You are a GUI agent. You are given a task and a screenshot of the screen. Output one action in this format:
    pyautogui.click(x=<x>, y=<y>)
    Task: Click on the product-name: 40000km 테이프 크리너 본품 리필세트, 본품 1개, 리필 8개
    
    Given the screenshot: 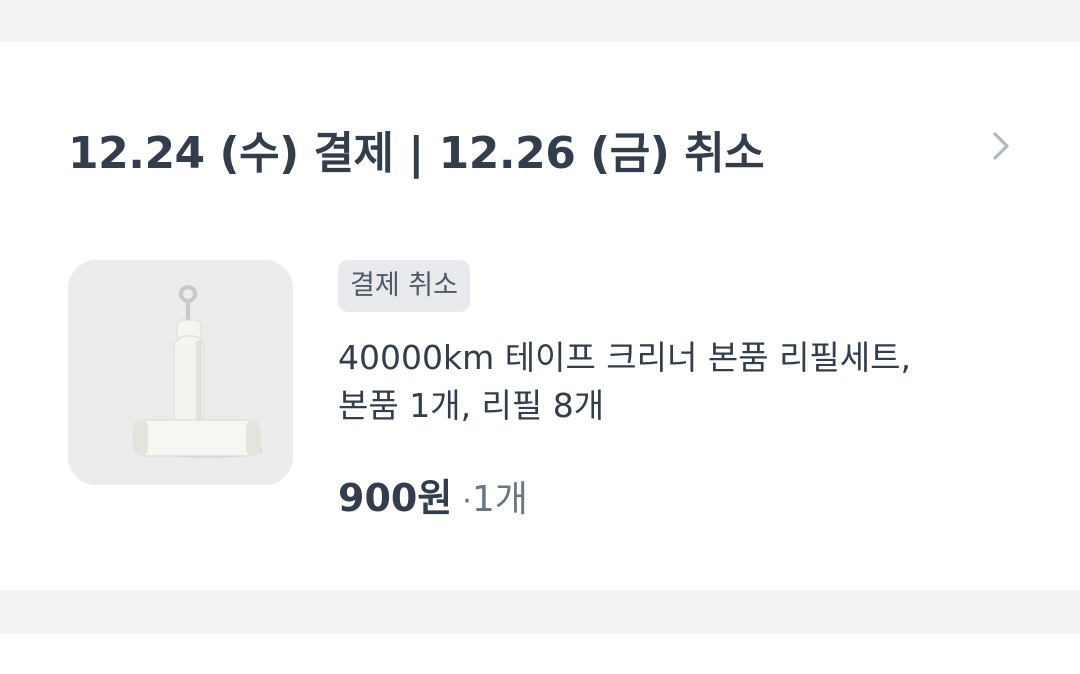 What is the action you would take?
    pyautogui.click(x=688, y=382)
    